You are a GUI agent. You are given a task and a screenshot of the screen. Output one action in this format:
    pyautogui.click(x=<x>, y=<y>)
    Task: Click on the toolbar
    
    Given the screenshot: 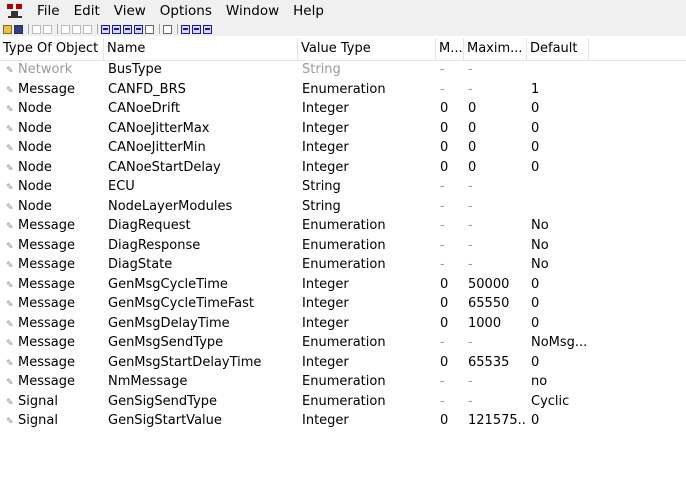 What is the action you would take?
    pyautogui.click(x=343, y=29)
    